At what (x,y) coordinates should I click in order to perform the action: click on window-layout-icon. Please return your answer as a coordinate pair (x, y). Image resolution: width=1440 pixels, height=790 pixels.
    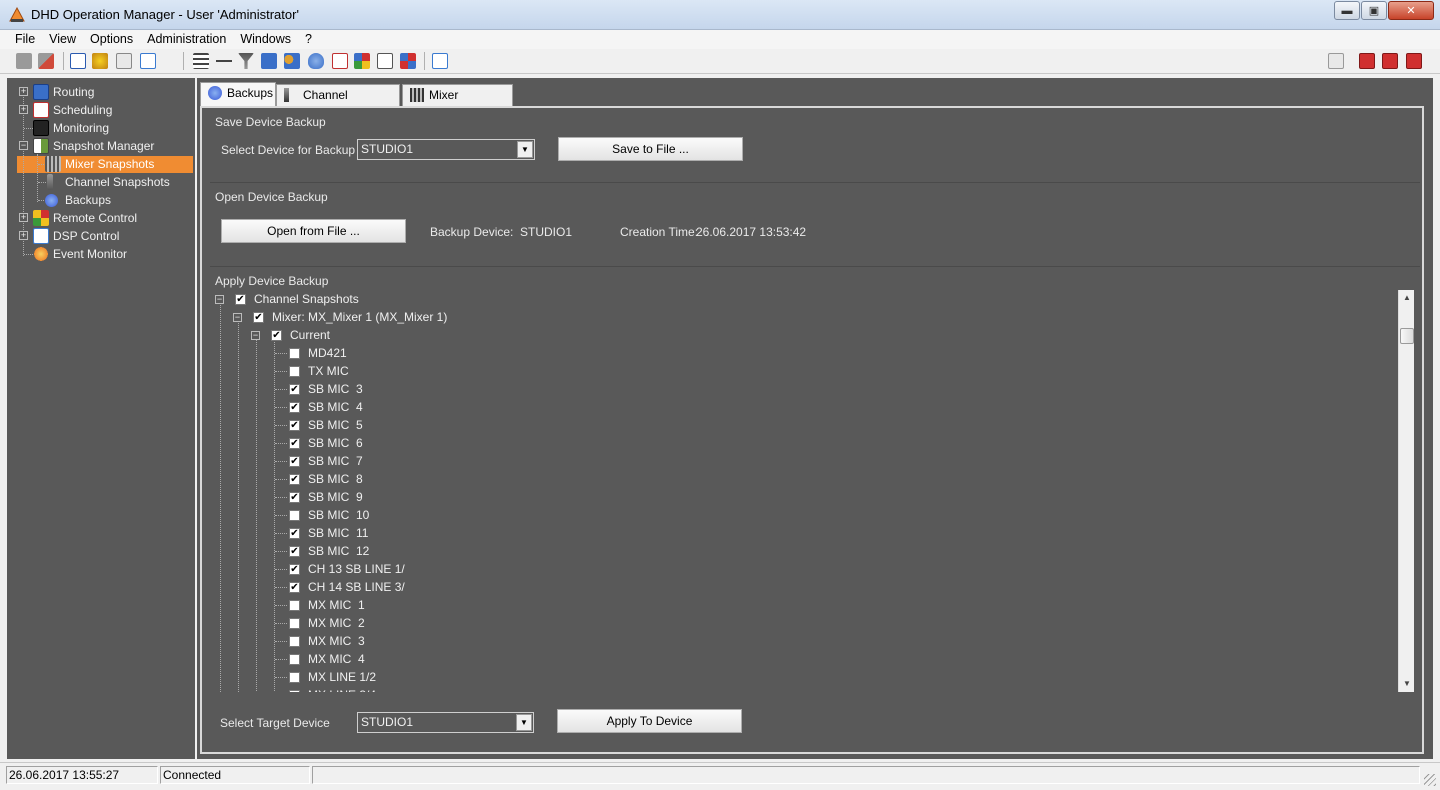
    Looking at the image, I should click on (440, 61).